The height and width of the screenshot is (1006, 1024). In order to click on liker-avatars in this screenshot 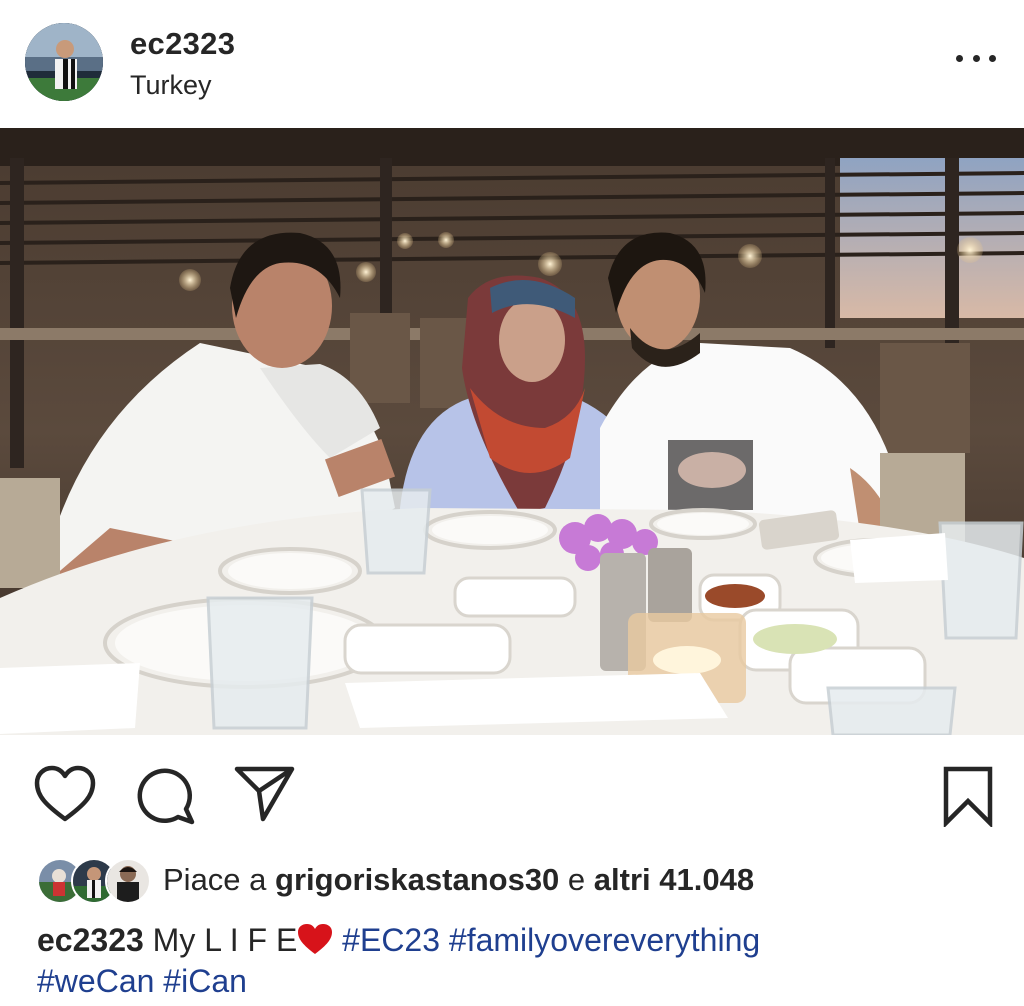, I will do `click(94, 881)`.